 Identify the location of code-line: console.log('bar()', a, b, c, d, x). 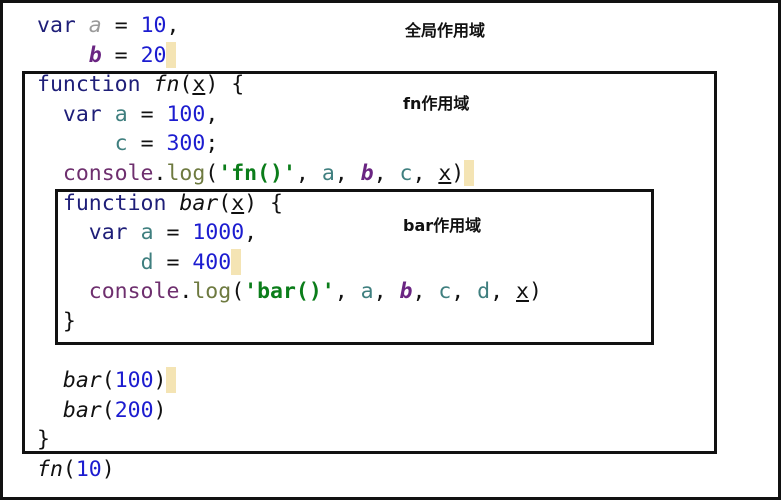
(289, 292).